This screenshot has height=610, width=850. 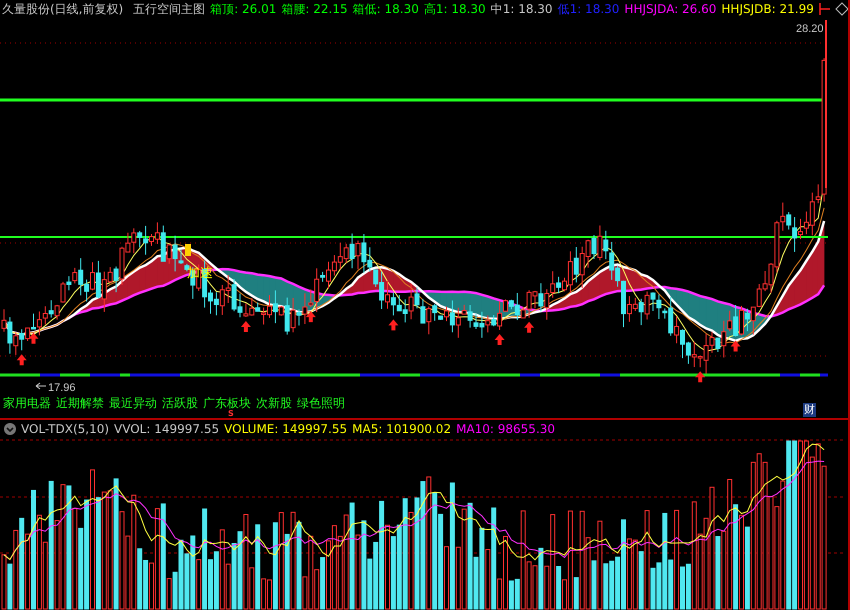 What do you see at coordinates (243, 9) in the screenshot?
I see `indicator-reading: 箱顶: 26.01` at bounding box center [243, 9].